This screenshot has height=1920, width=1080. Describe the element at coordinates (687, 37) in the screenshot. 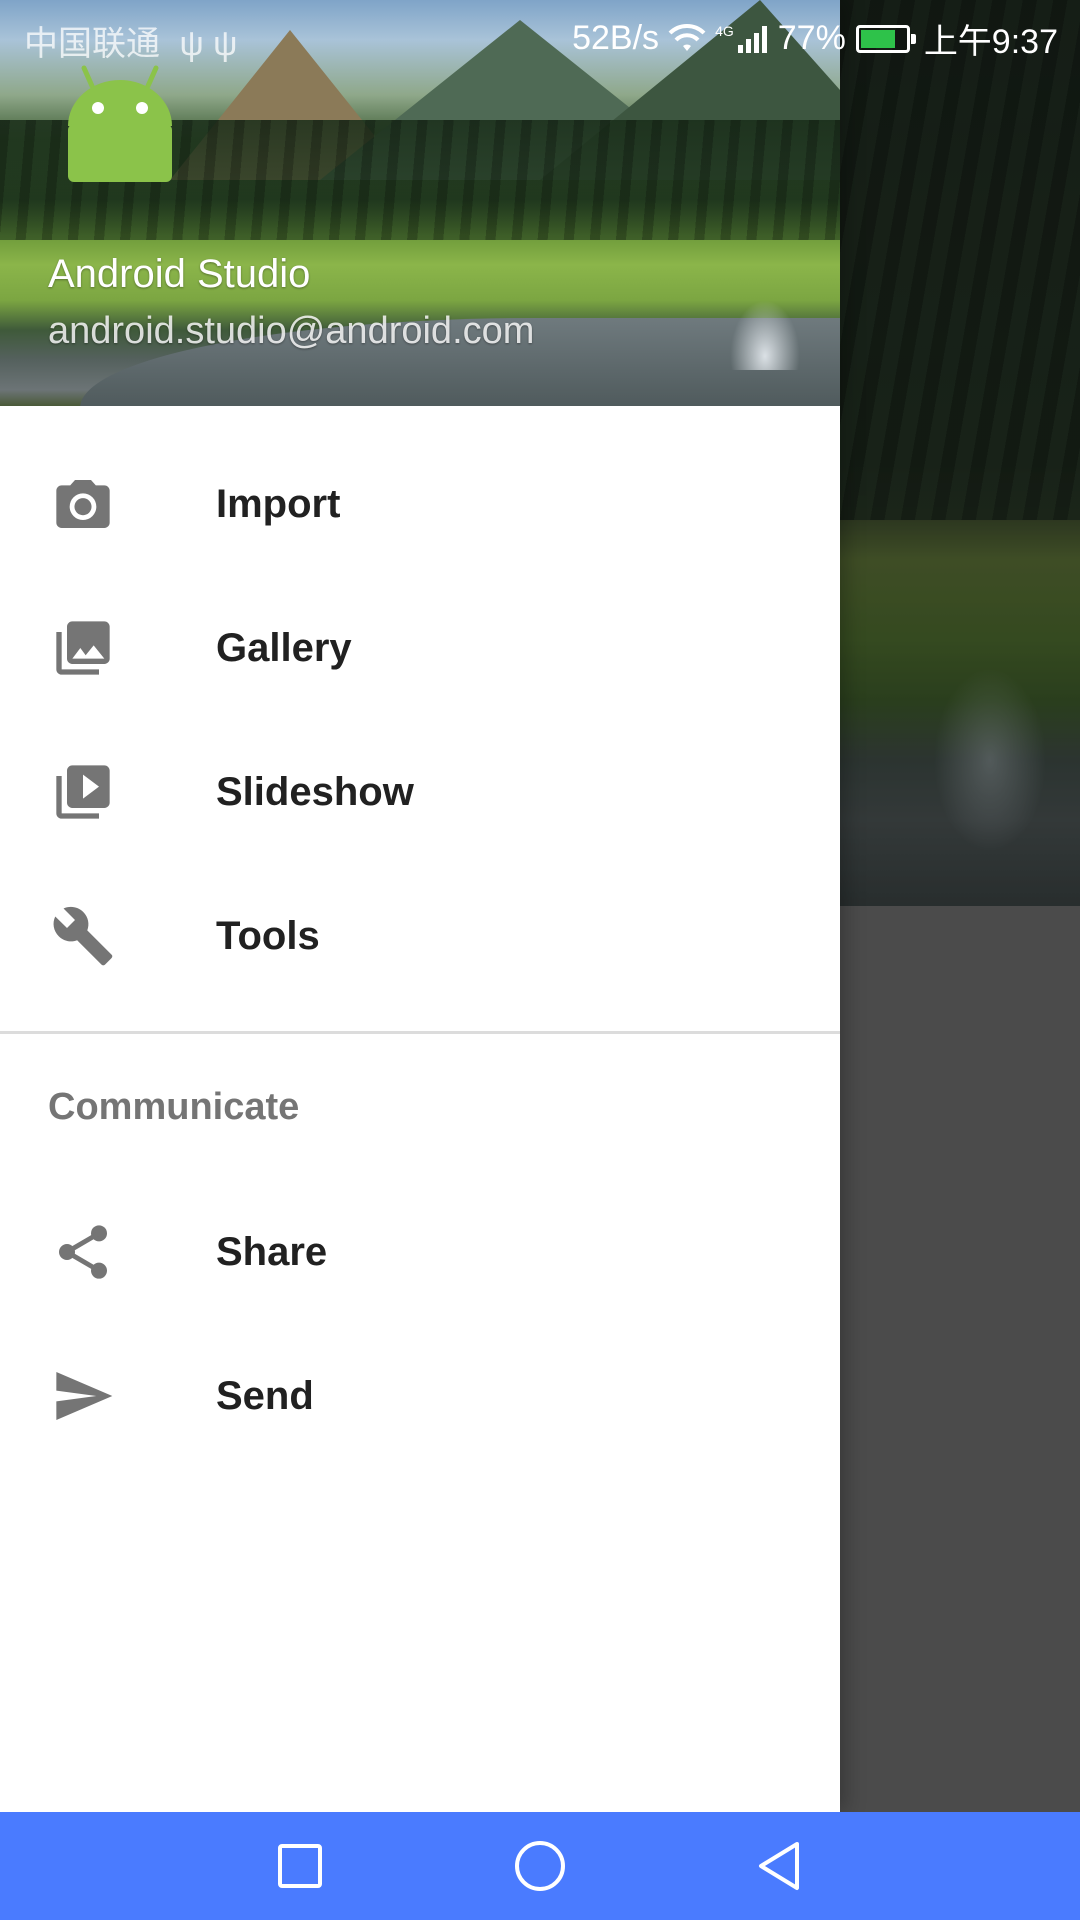

I see `wifi-icon` at that location.